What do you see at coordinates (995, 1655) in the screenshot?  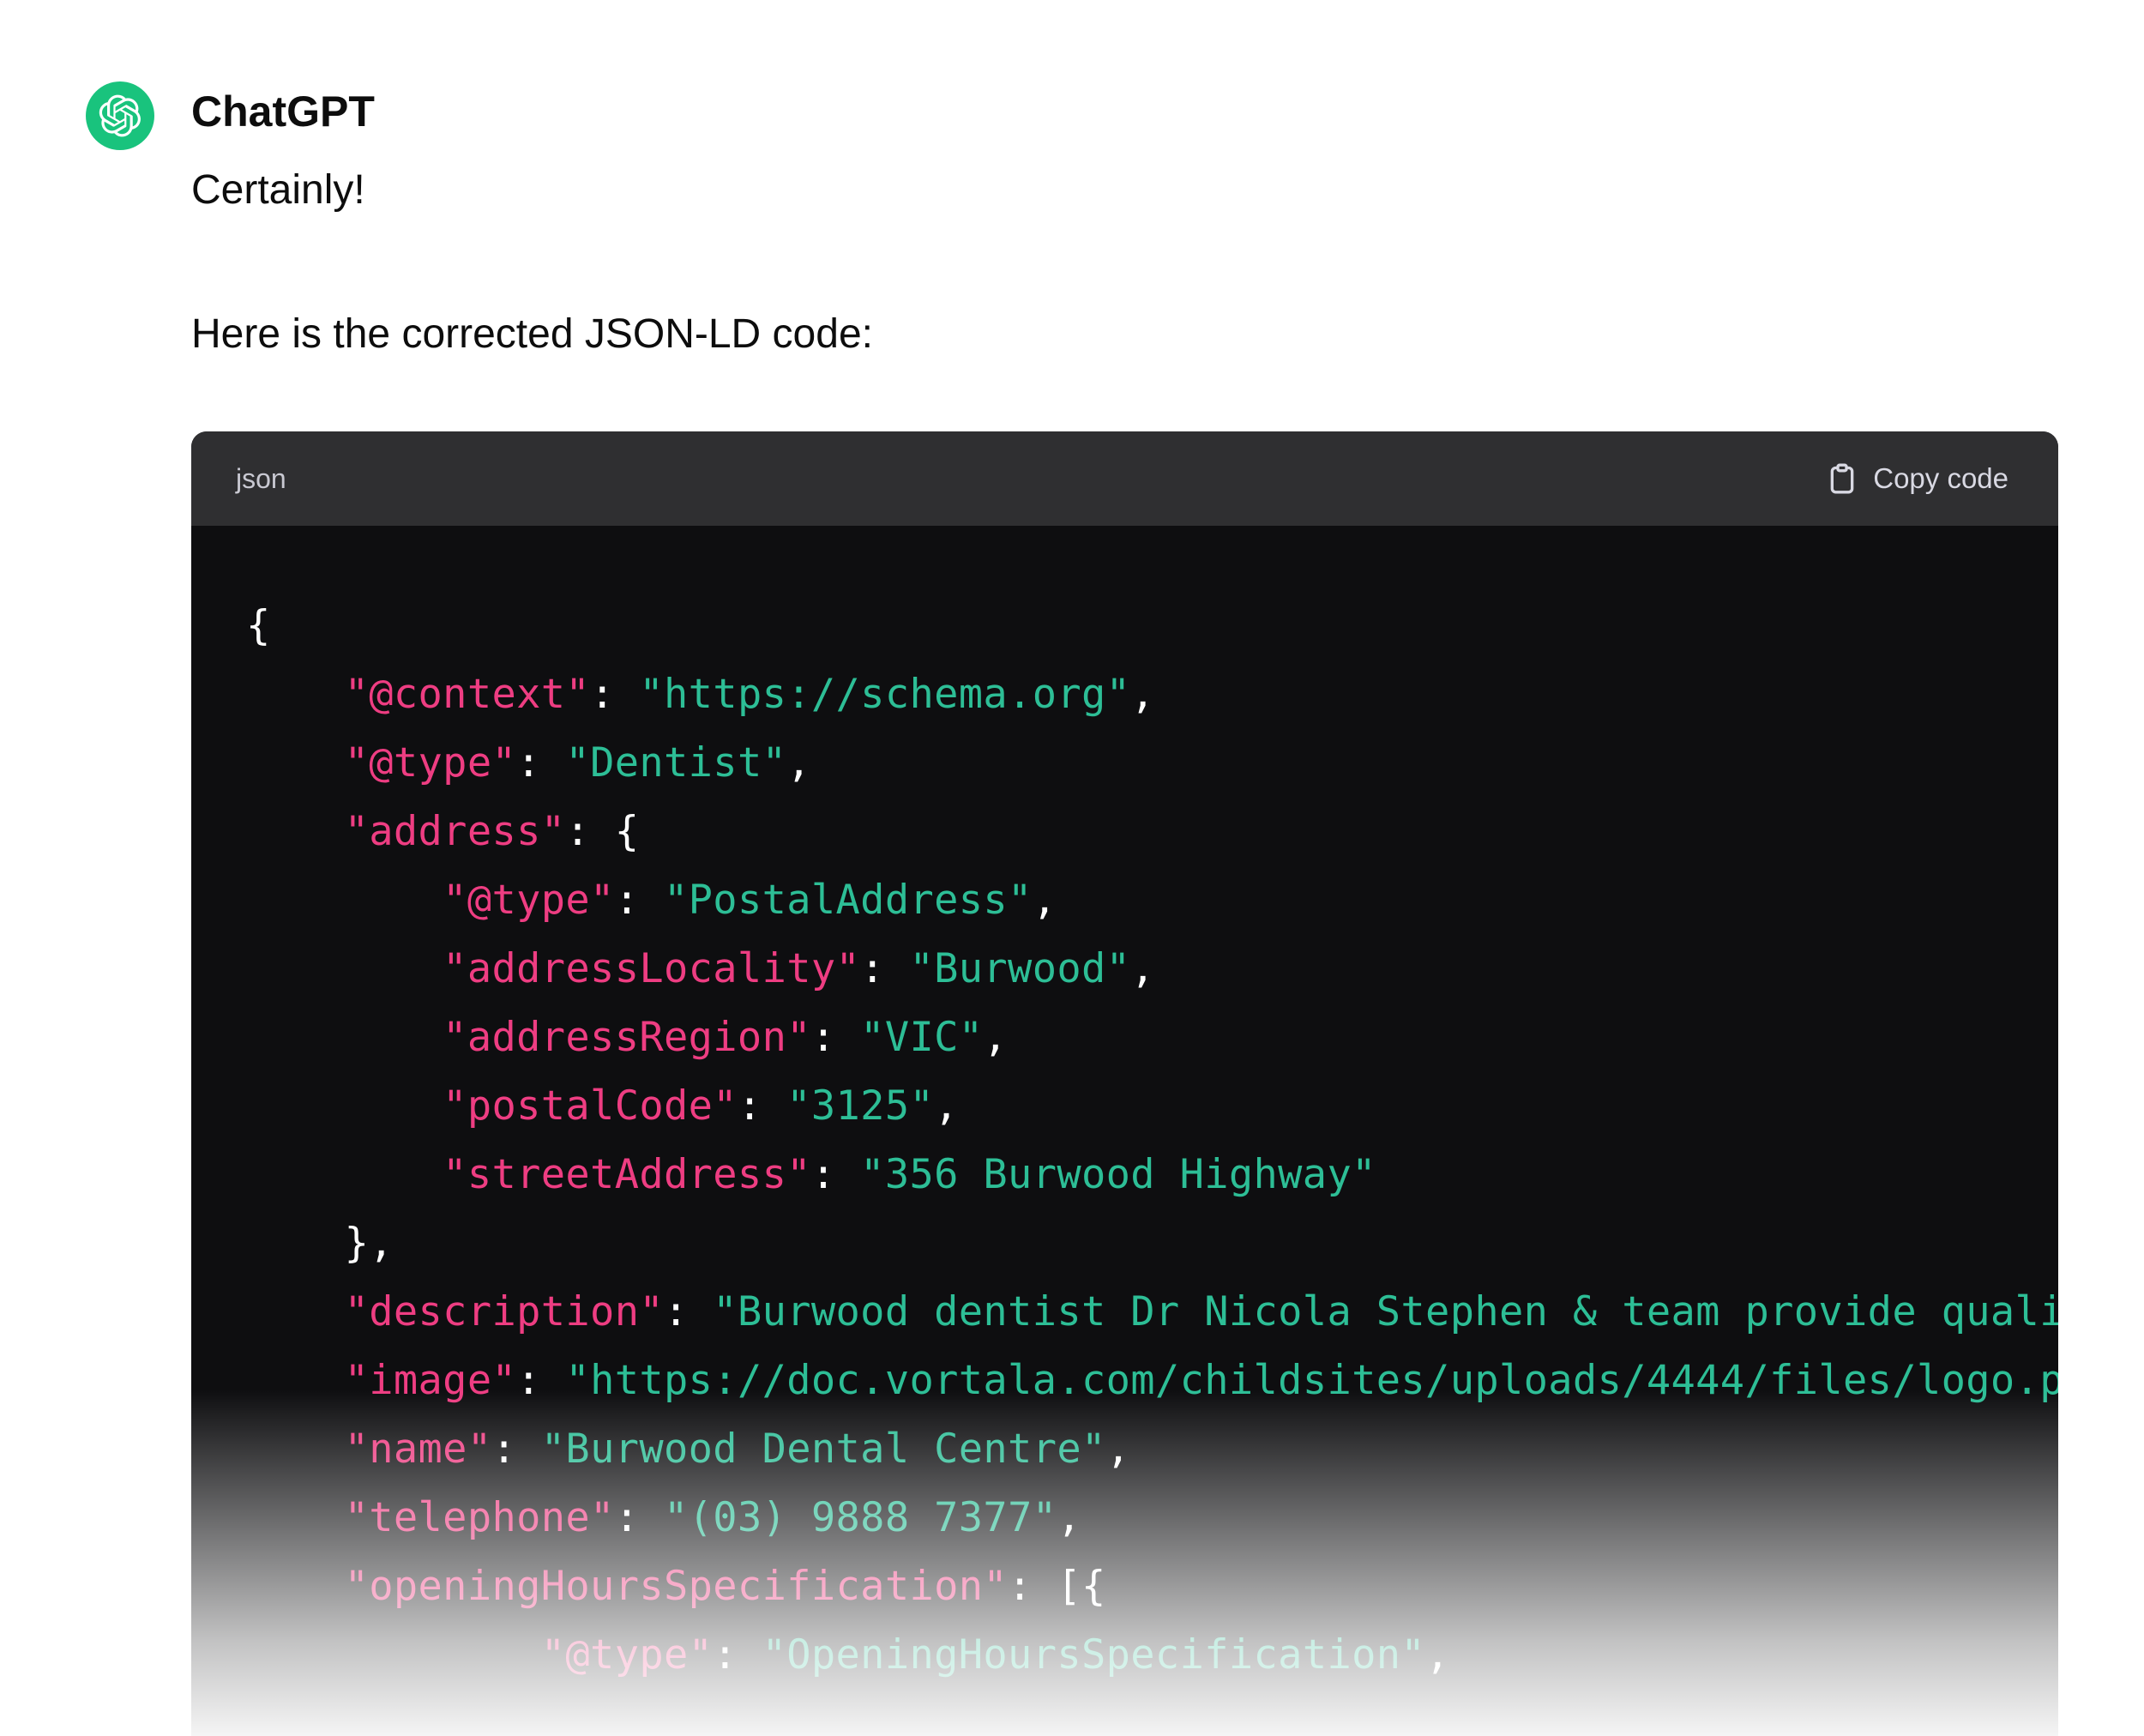 I see `code-line: "@type": "OpeningHoursSpecification",` at bounding box center [995, 1655].